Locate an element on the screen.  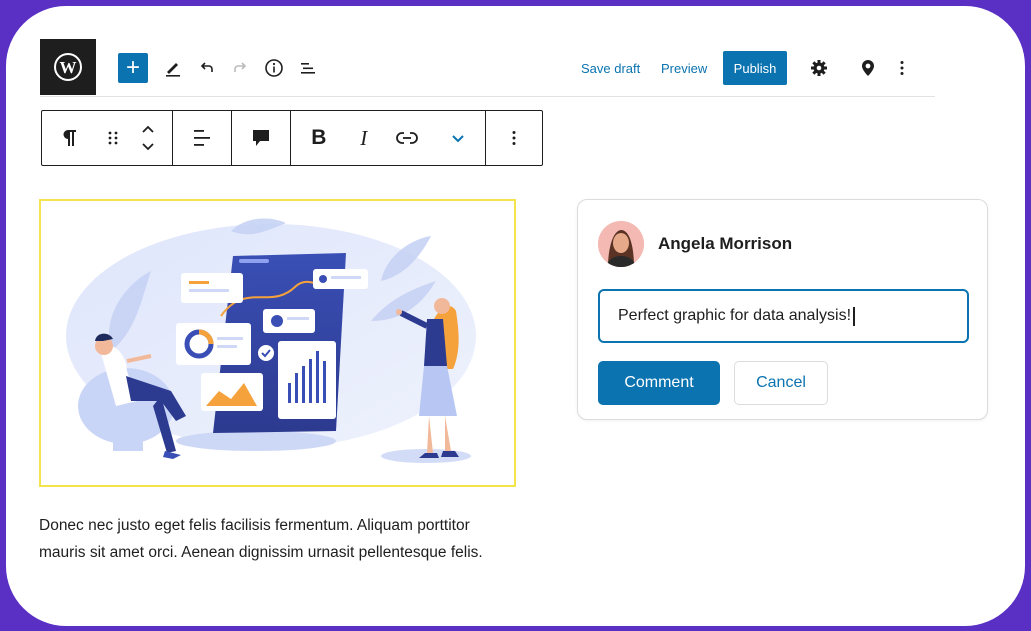
preview-link: Preview is located at coordinates (684, 68).